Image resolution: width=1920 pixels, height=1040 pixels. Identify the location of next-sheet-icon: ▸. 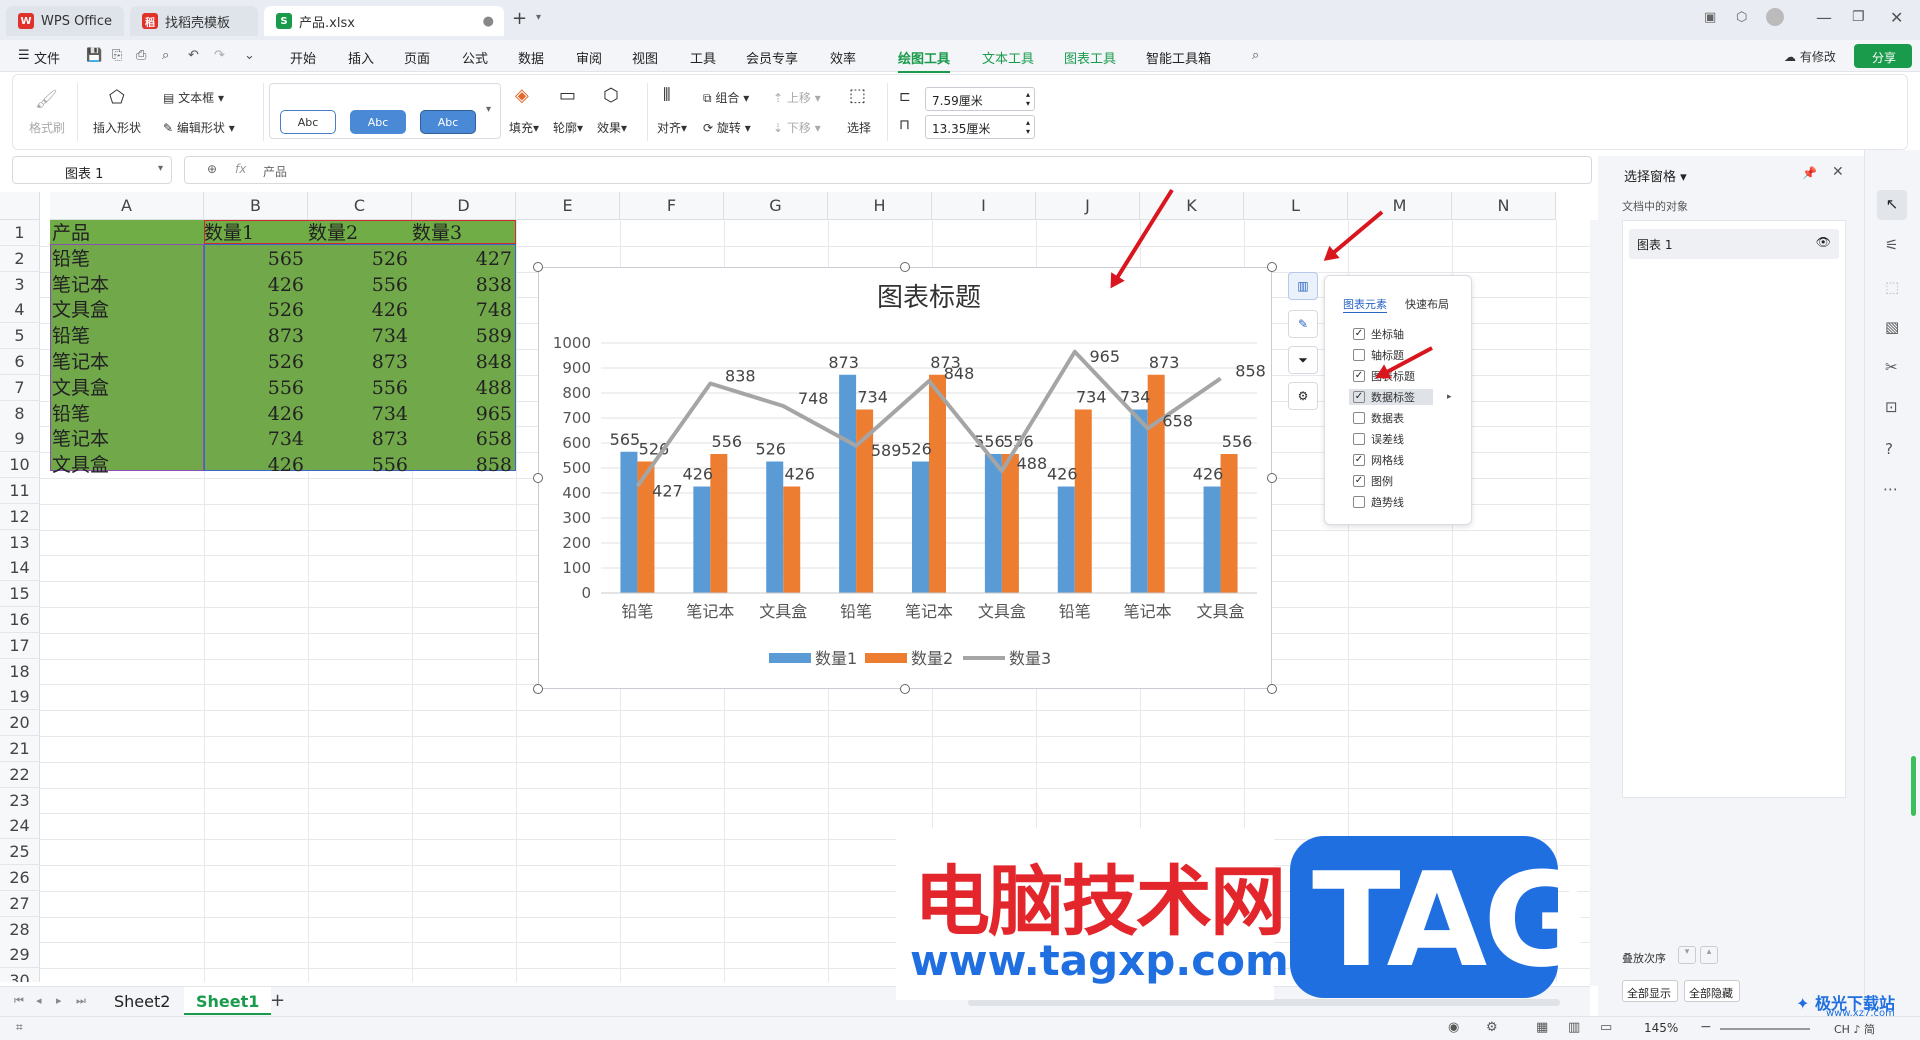
(59, 1000).